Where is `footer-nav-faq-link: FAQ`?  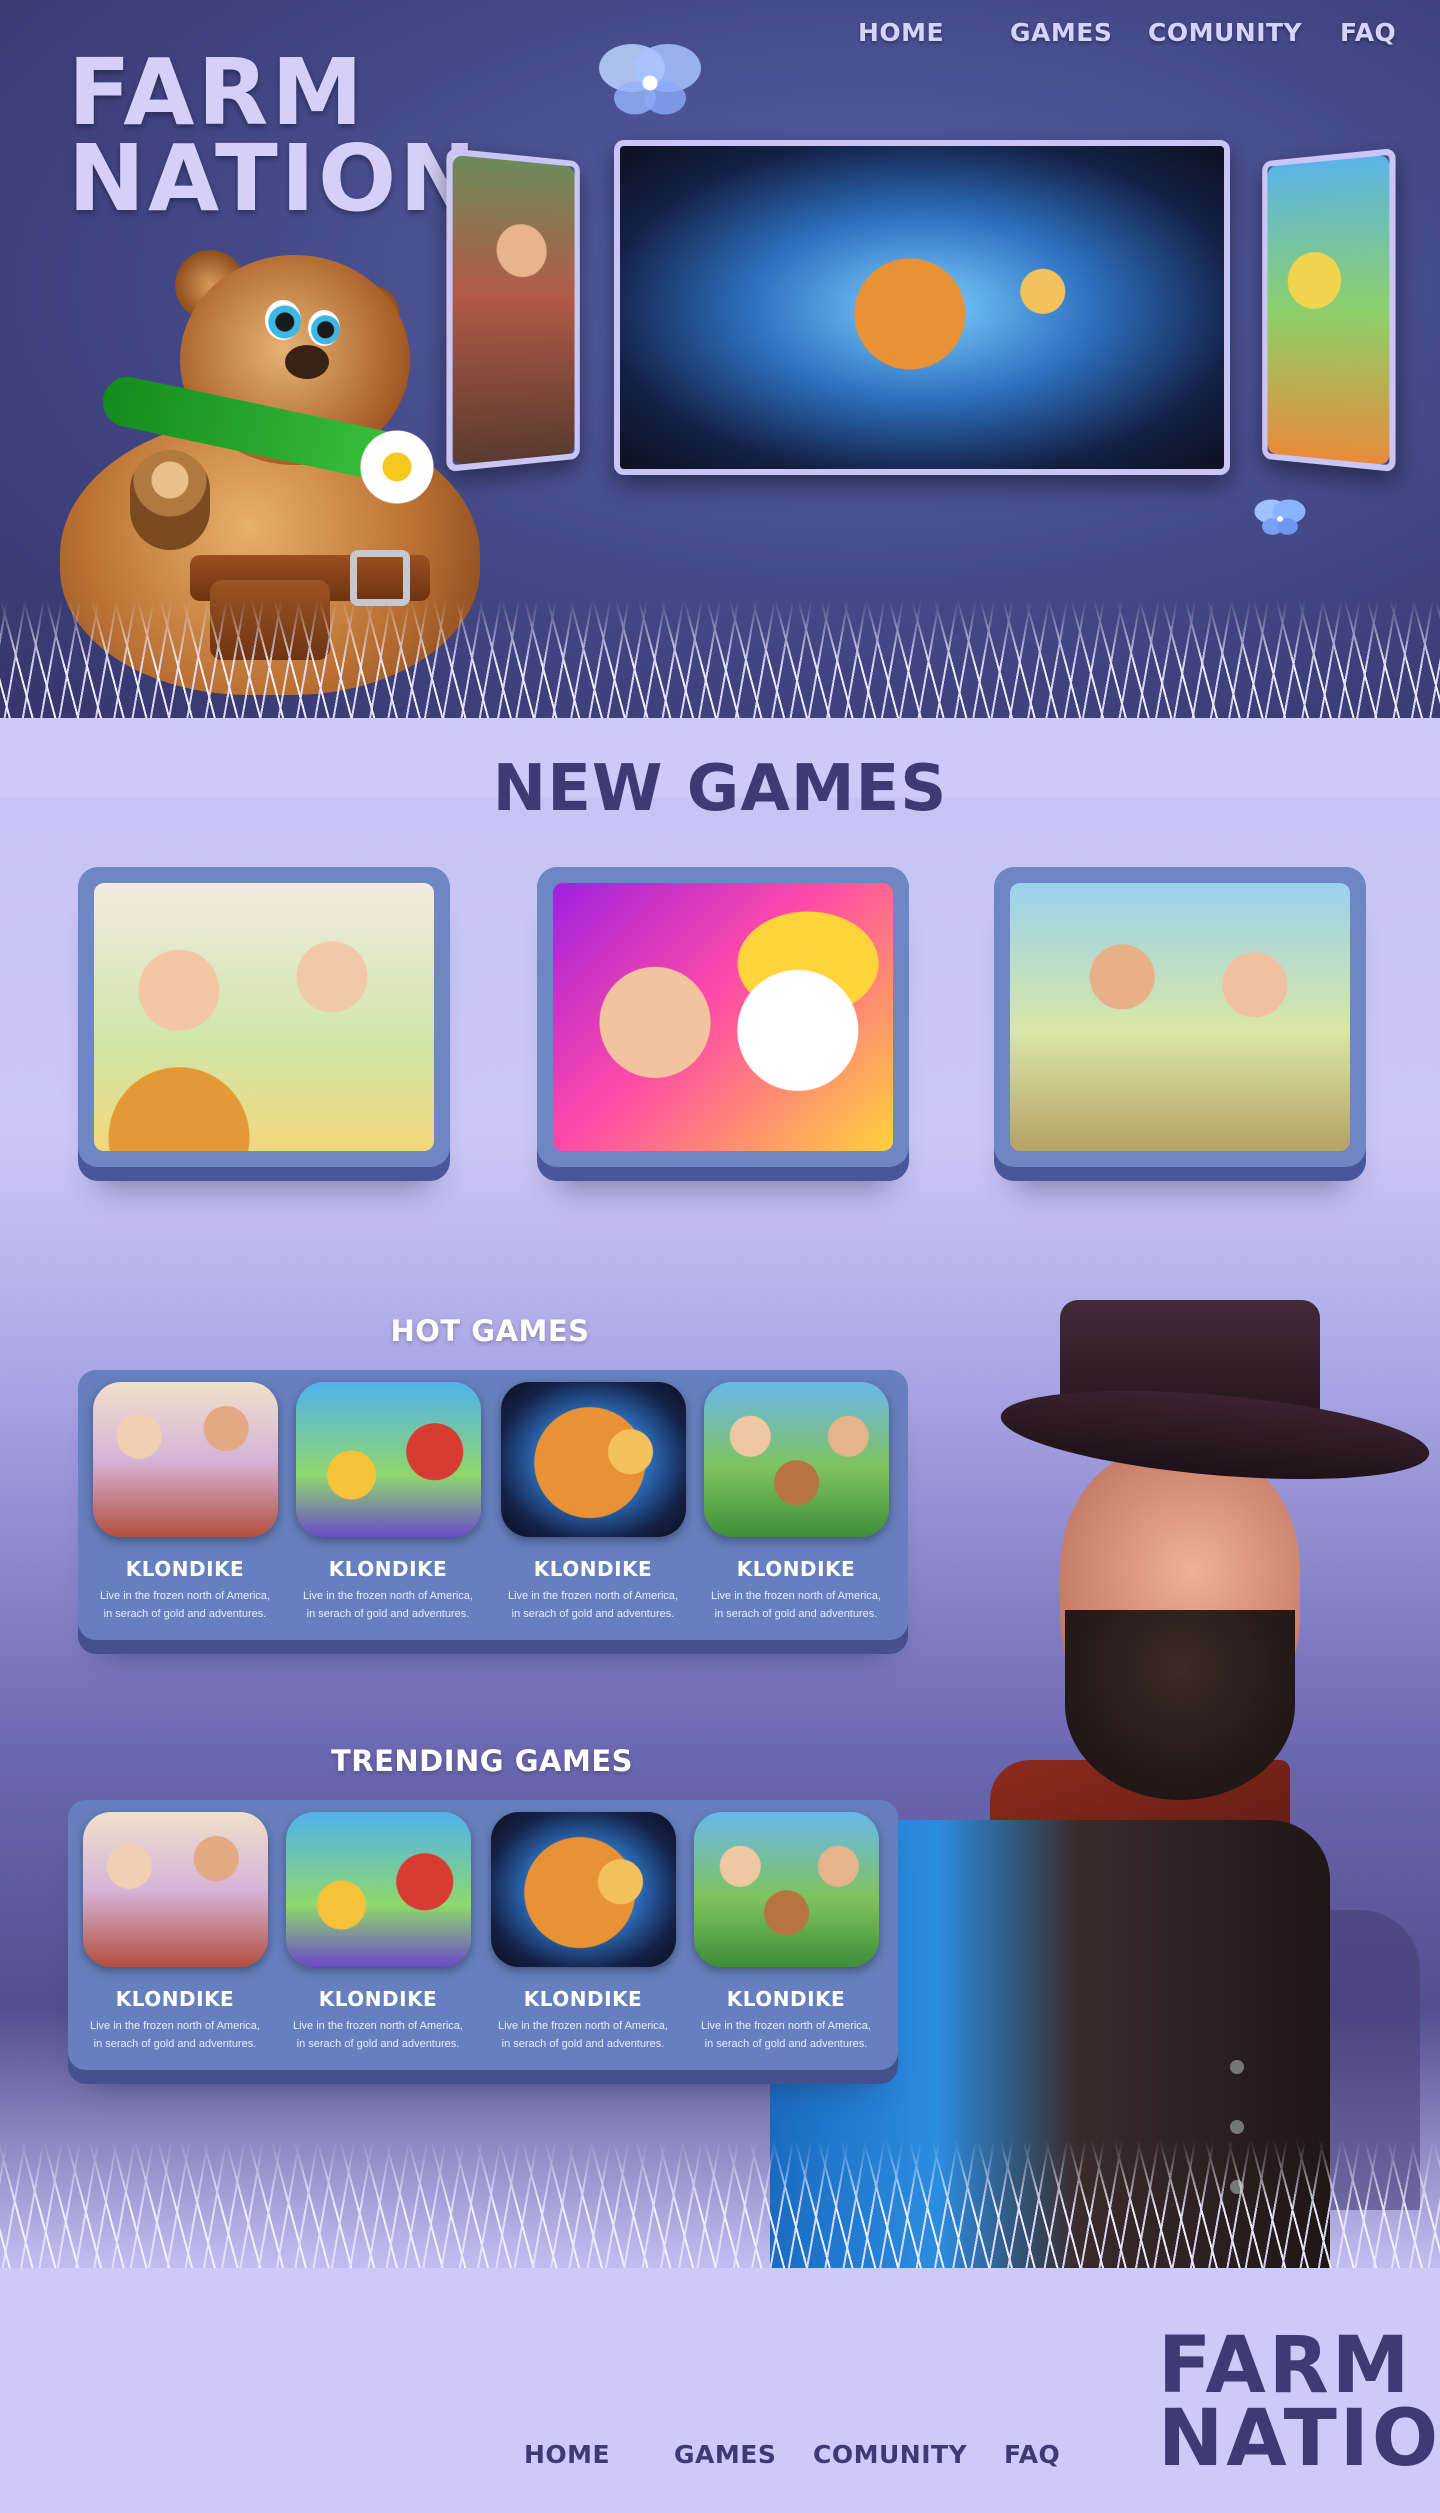 footer-nav-faq-link: FAQ is located at coordinates (1032, 2454).